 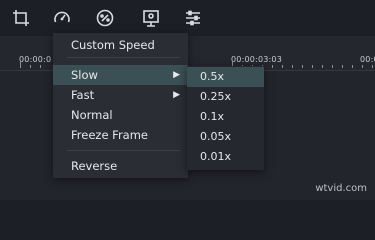 What do you see at coordinates (225, 77) in the screenshot?
I see `submenu-item-0-5x: 0.5x` at bounding box center [225, 77].